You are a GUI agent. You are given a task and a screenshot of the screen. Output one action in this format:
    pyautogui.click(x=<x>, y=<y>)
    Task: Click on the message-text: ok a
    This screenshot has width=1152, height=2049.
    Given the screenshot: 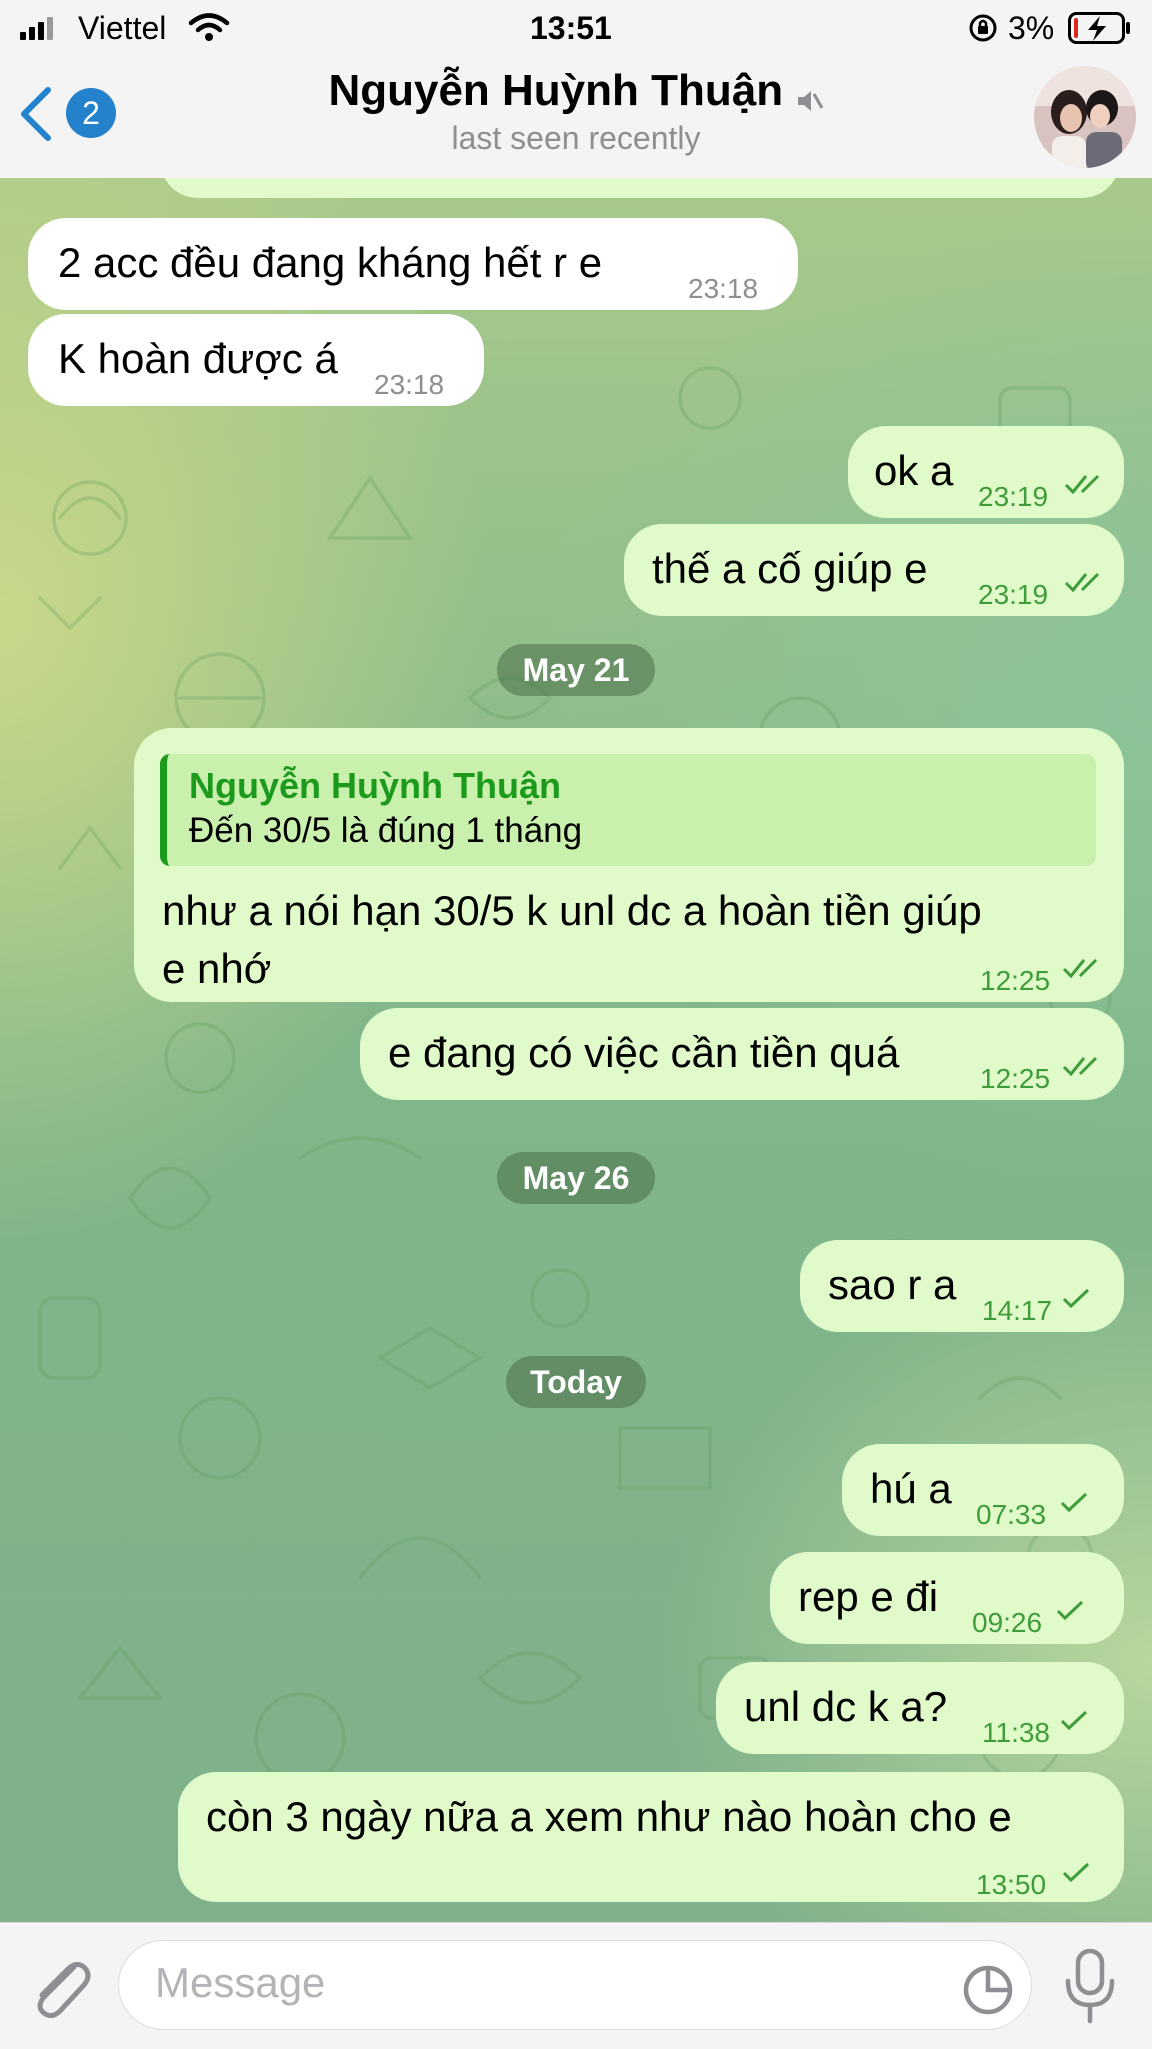 What is the action you would take?
    pyautogui.click(x=914, y=470)
    